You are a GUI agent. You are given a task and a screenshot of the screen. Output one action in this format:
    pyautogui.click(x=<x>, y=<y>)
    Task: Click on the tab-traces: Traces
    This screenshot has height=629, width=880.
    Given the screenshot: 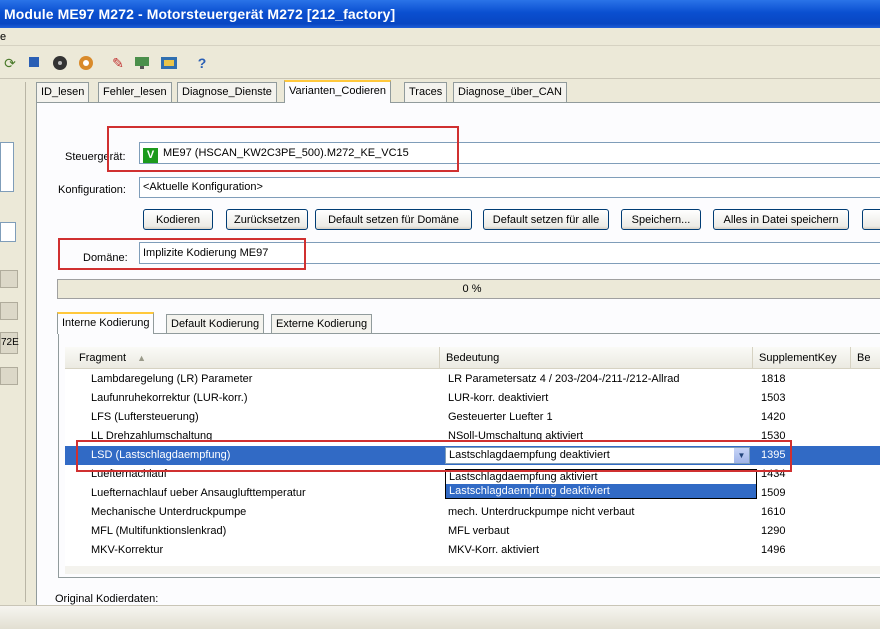 What is the action you would take?
    pyautogui.click(x=426, y=92)
    